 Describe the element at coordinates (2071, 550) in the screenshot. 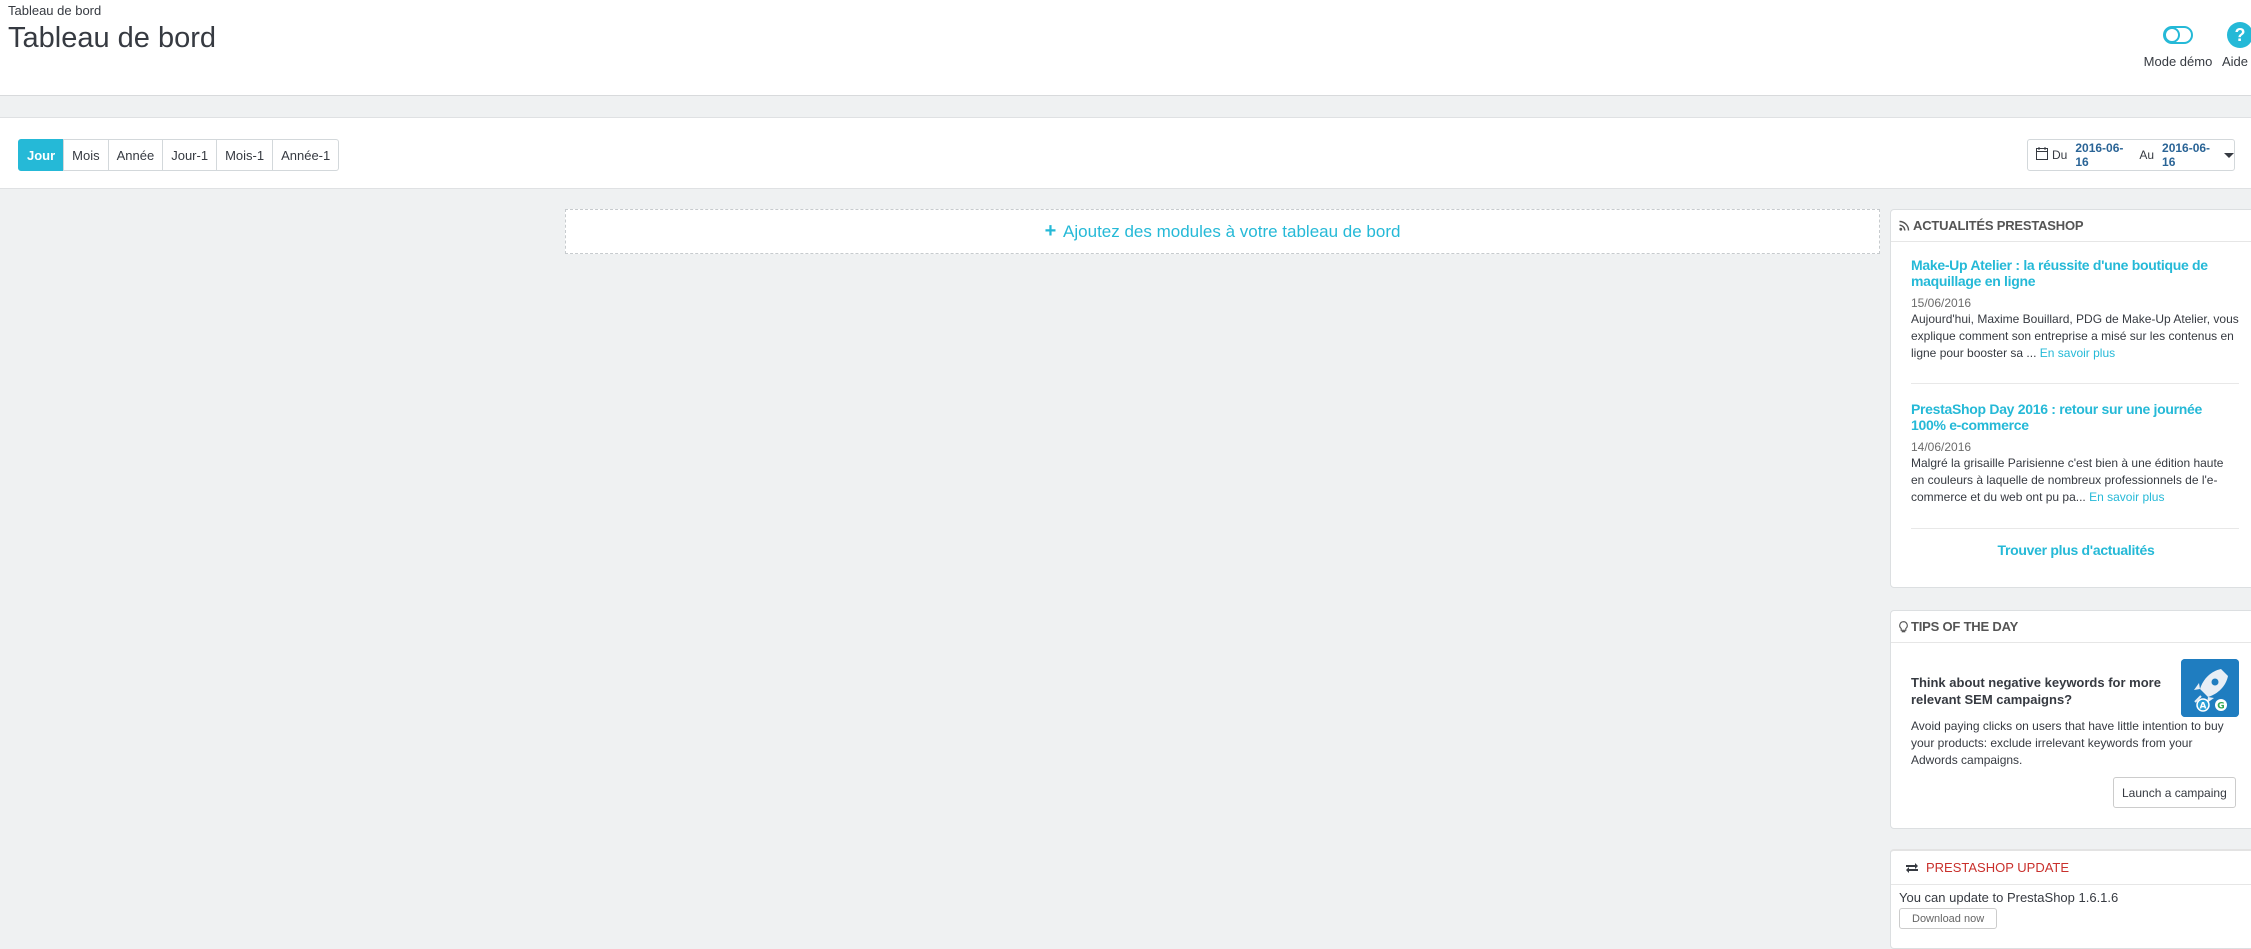

I see `more-news-link: Trouver plus d'actualités` at that location.